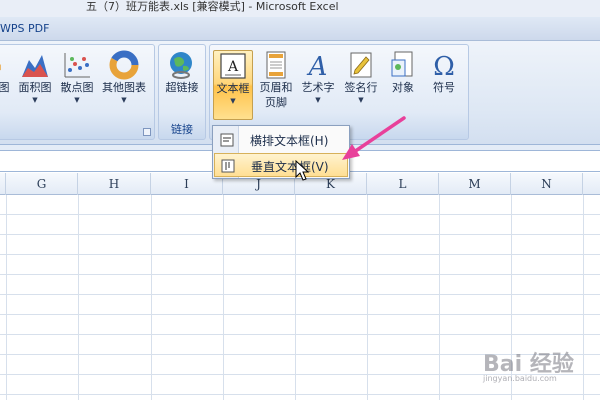 Image resolution: width=600 pixels, height=400 pixels. I want to click on header-footer-button: 页眉和 页脚, so click(276, 85).